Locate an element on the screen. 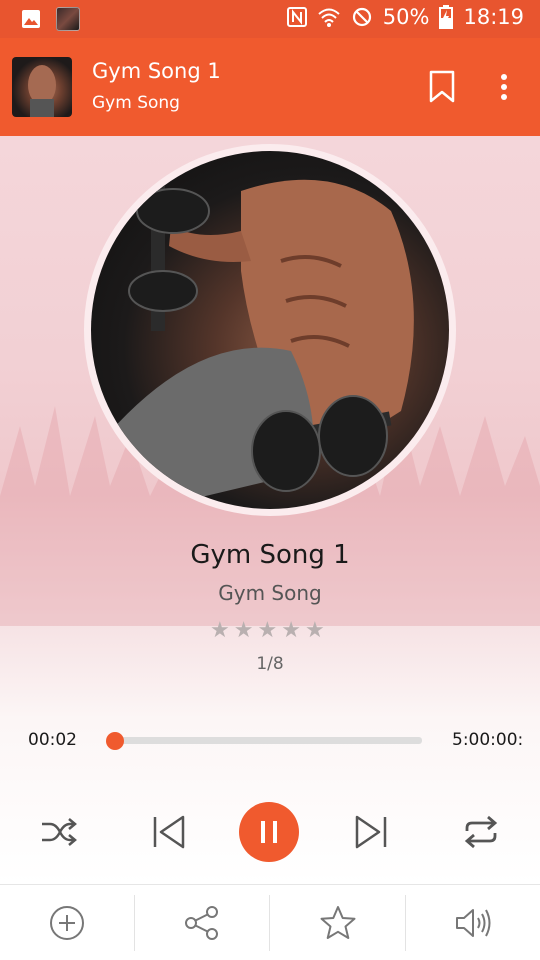 The image size is (540, 960). favorite-star-icon is located at coordinates (337, 922).